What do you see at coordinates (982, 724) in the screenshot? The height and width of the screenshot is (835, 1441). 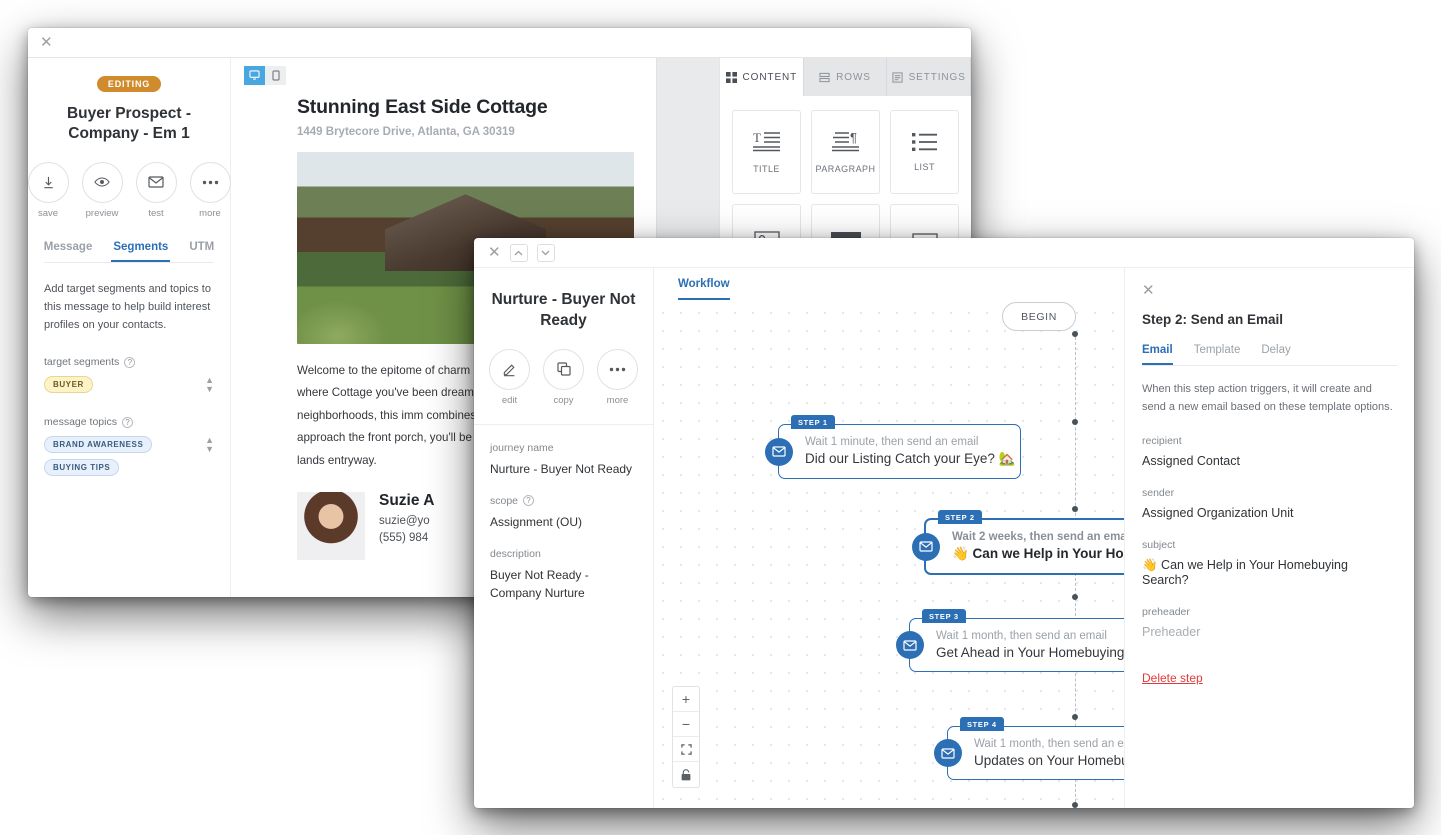 I see `step-4-tag: STEP 4` at bounding box center [982, 724].